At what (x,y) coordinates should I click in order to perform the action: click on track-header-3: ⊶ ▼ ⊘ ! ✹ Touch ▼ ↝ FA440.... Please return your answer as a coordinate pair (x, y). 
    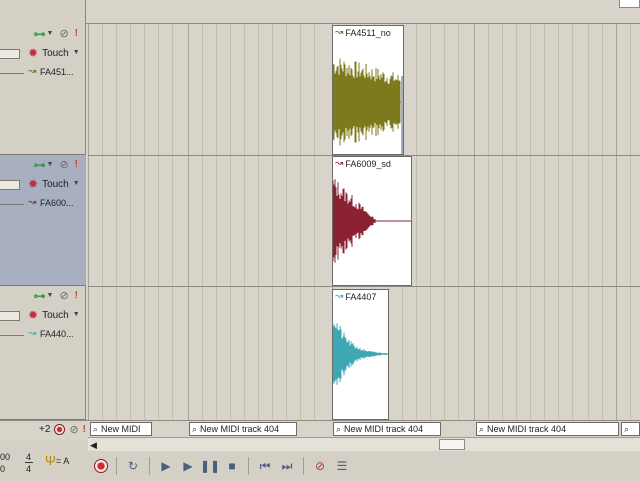
    Looking at the image, I should click on (43, 353).